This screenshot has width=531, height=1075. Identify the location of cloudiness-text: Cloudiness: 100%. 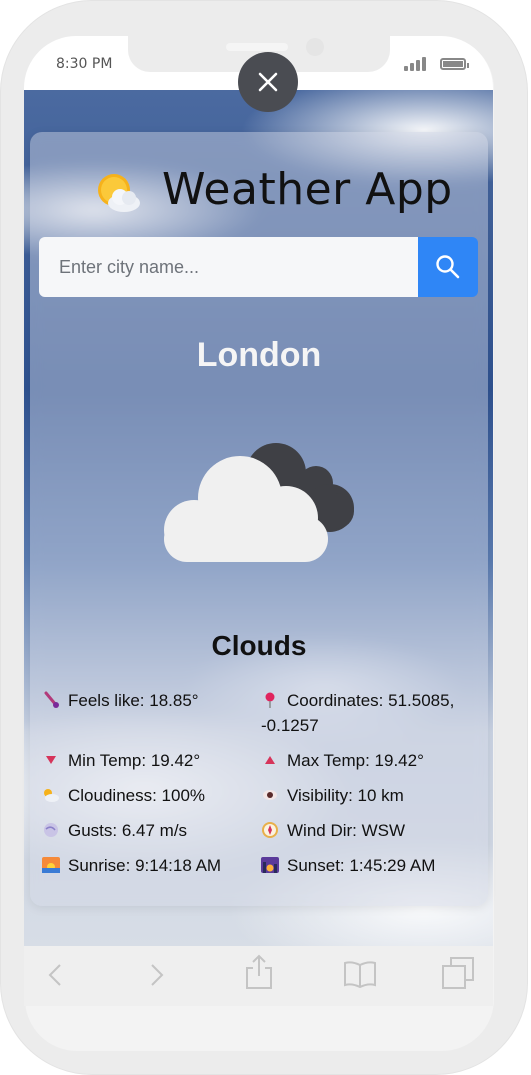
(137, 795).